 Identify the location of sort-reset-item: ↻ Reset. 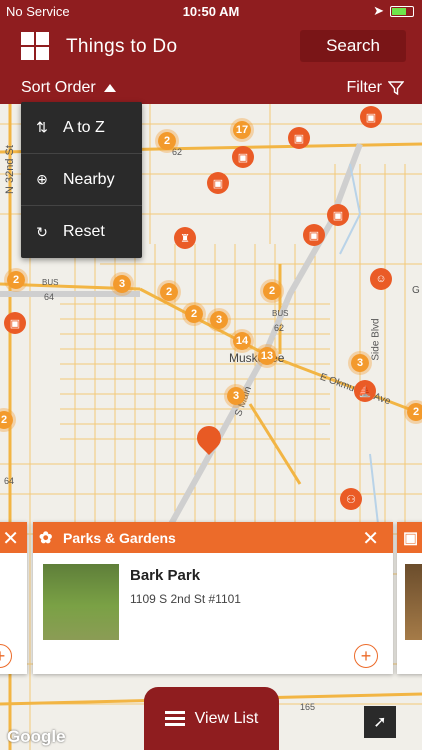
(81, 232).